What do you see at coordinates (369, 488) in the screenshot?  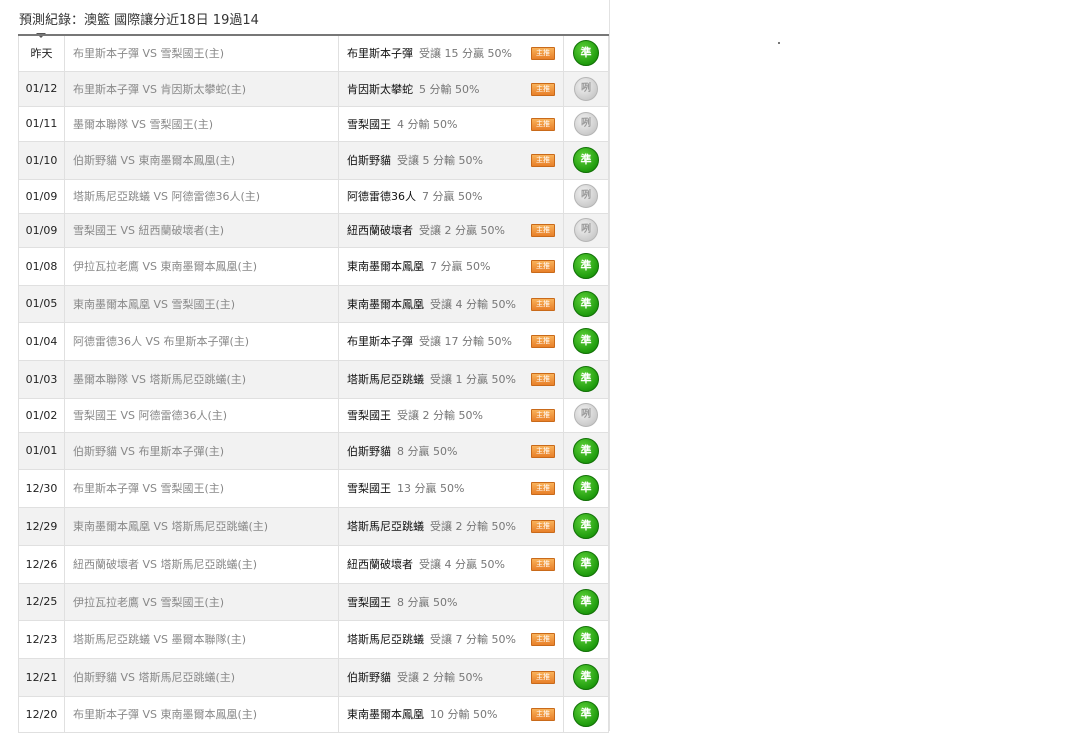 I see `predicted-team: 雪梨國王` at bounding box center [369, 488].